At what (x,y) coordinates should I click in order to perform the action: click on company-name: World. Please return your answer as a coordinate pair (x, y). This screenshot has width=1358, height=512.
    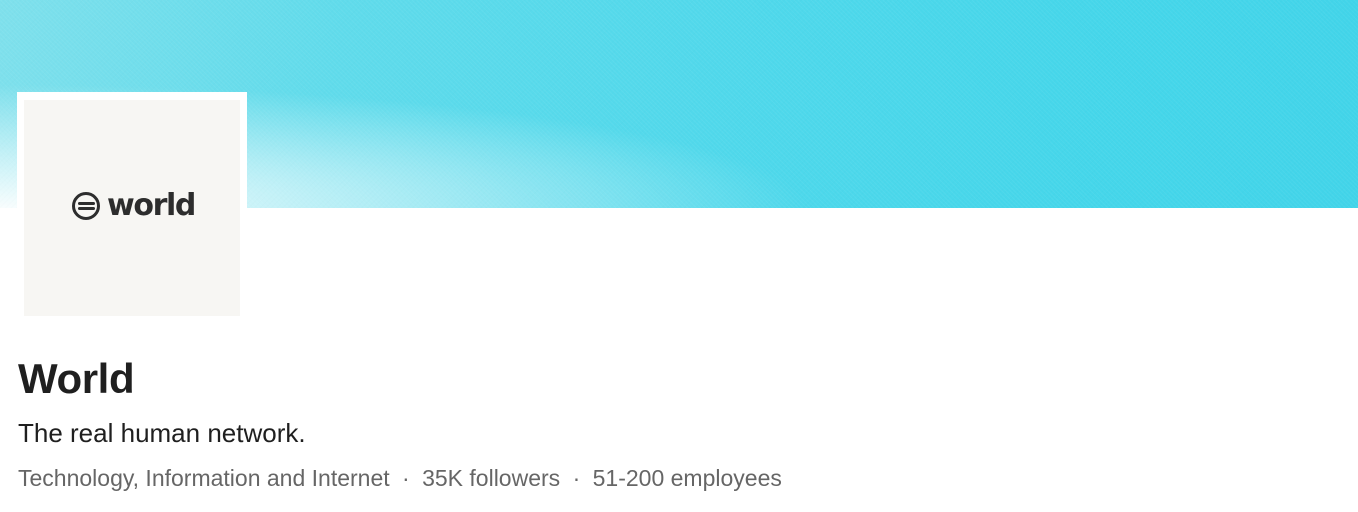
    Looking at the image, I should click on (76, 378).